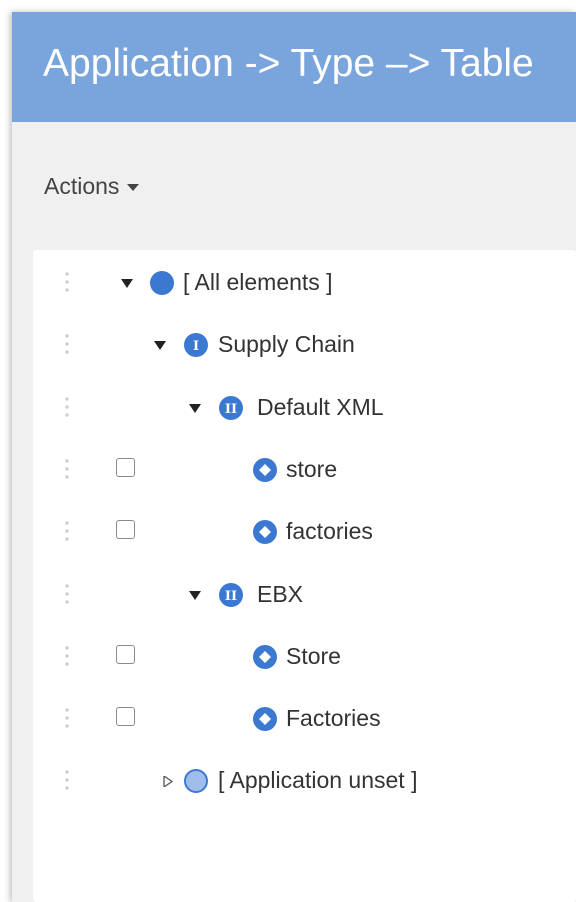 The width and height of the screenshot is (576, 902). I want to click on tree-row: [ Application unset ], so click(304, 786).